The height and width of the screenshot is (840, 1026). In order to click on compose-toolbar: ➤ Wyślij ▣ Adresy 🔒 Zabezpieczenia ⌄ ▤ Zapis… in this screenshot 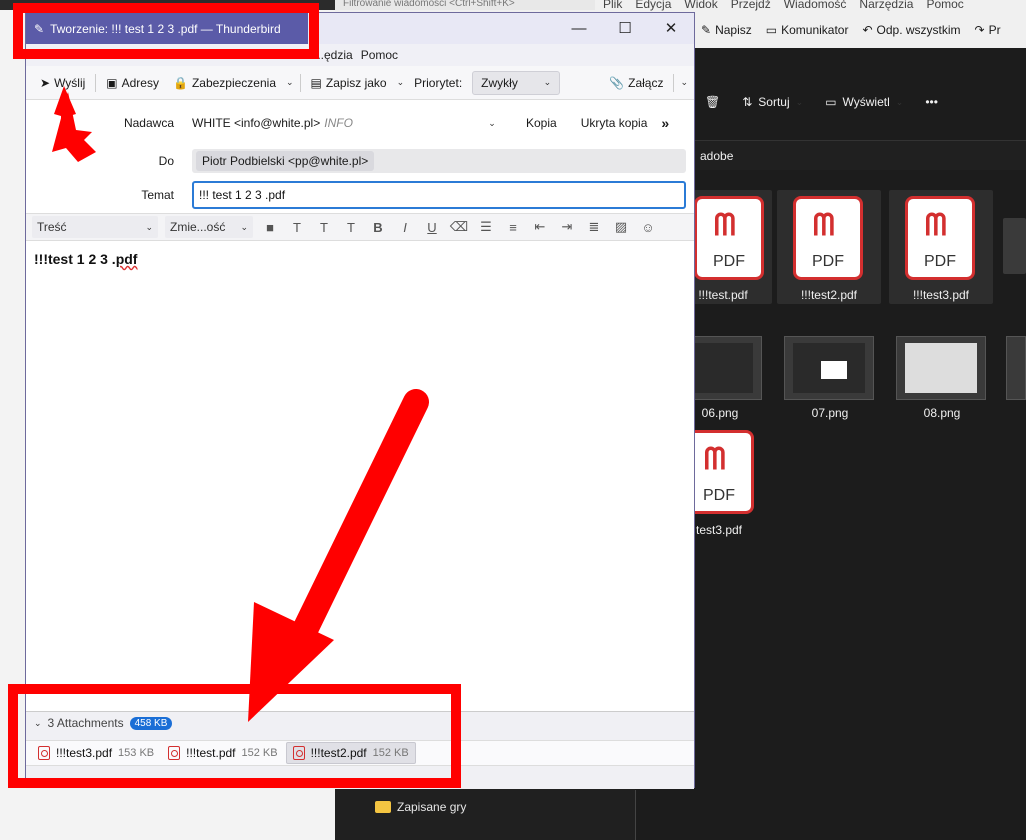, I will do `click(360, 83)`.